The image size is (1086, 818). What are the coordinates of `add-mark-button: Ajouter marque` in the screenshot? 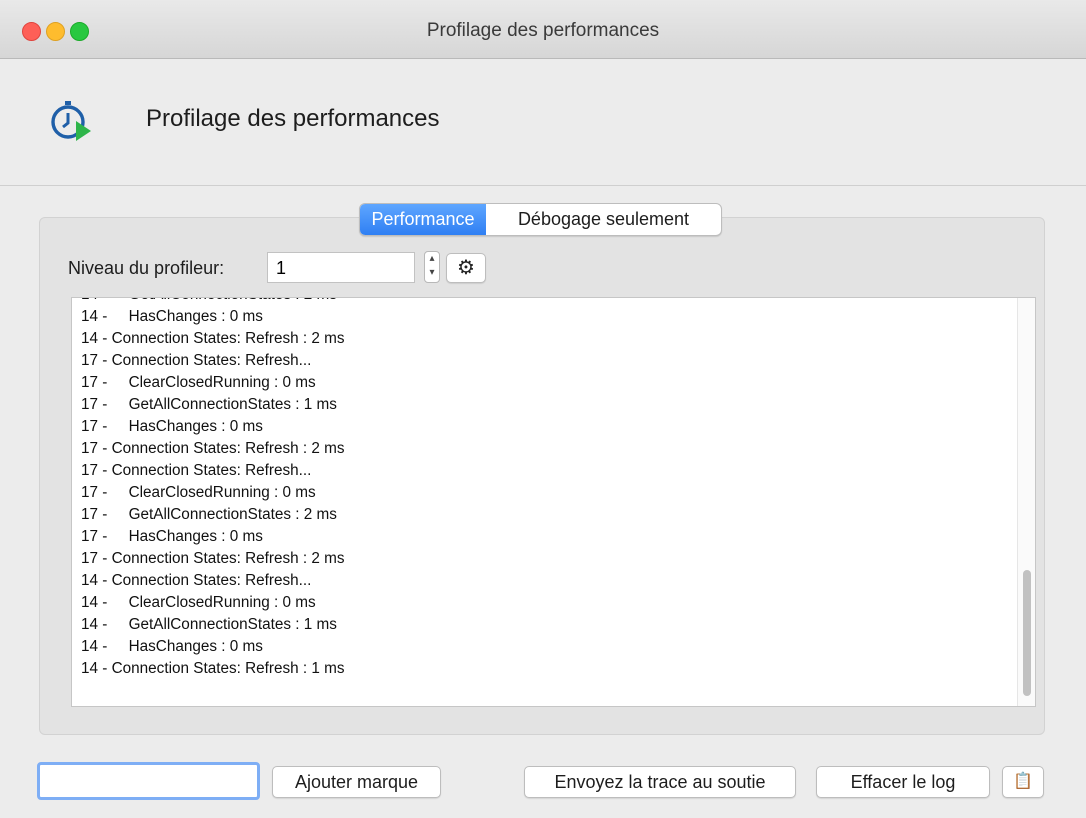 It's located at (356, 782).